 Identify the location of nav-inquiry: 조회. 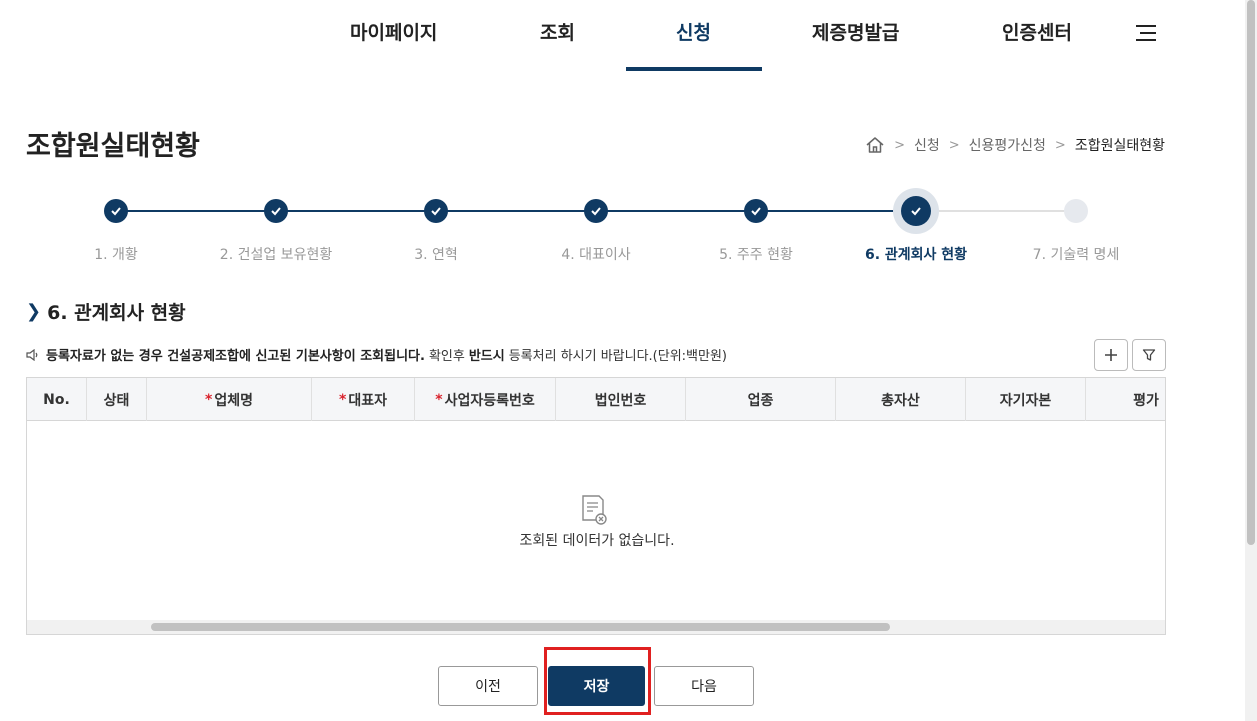
(557, 31).